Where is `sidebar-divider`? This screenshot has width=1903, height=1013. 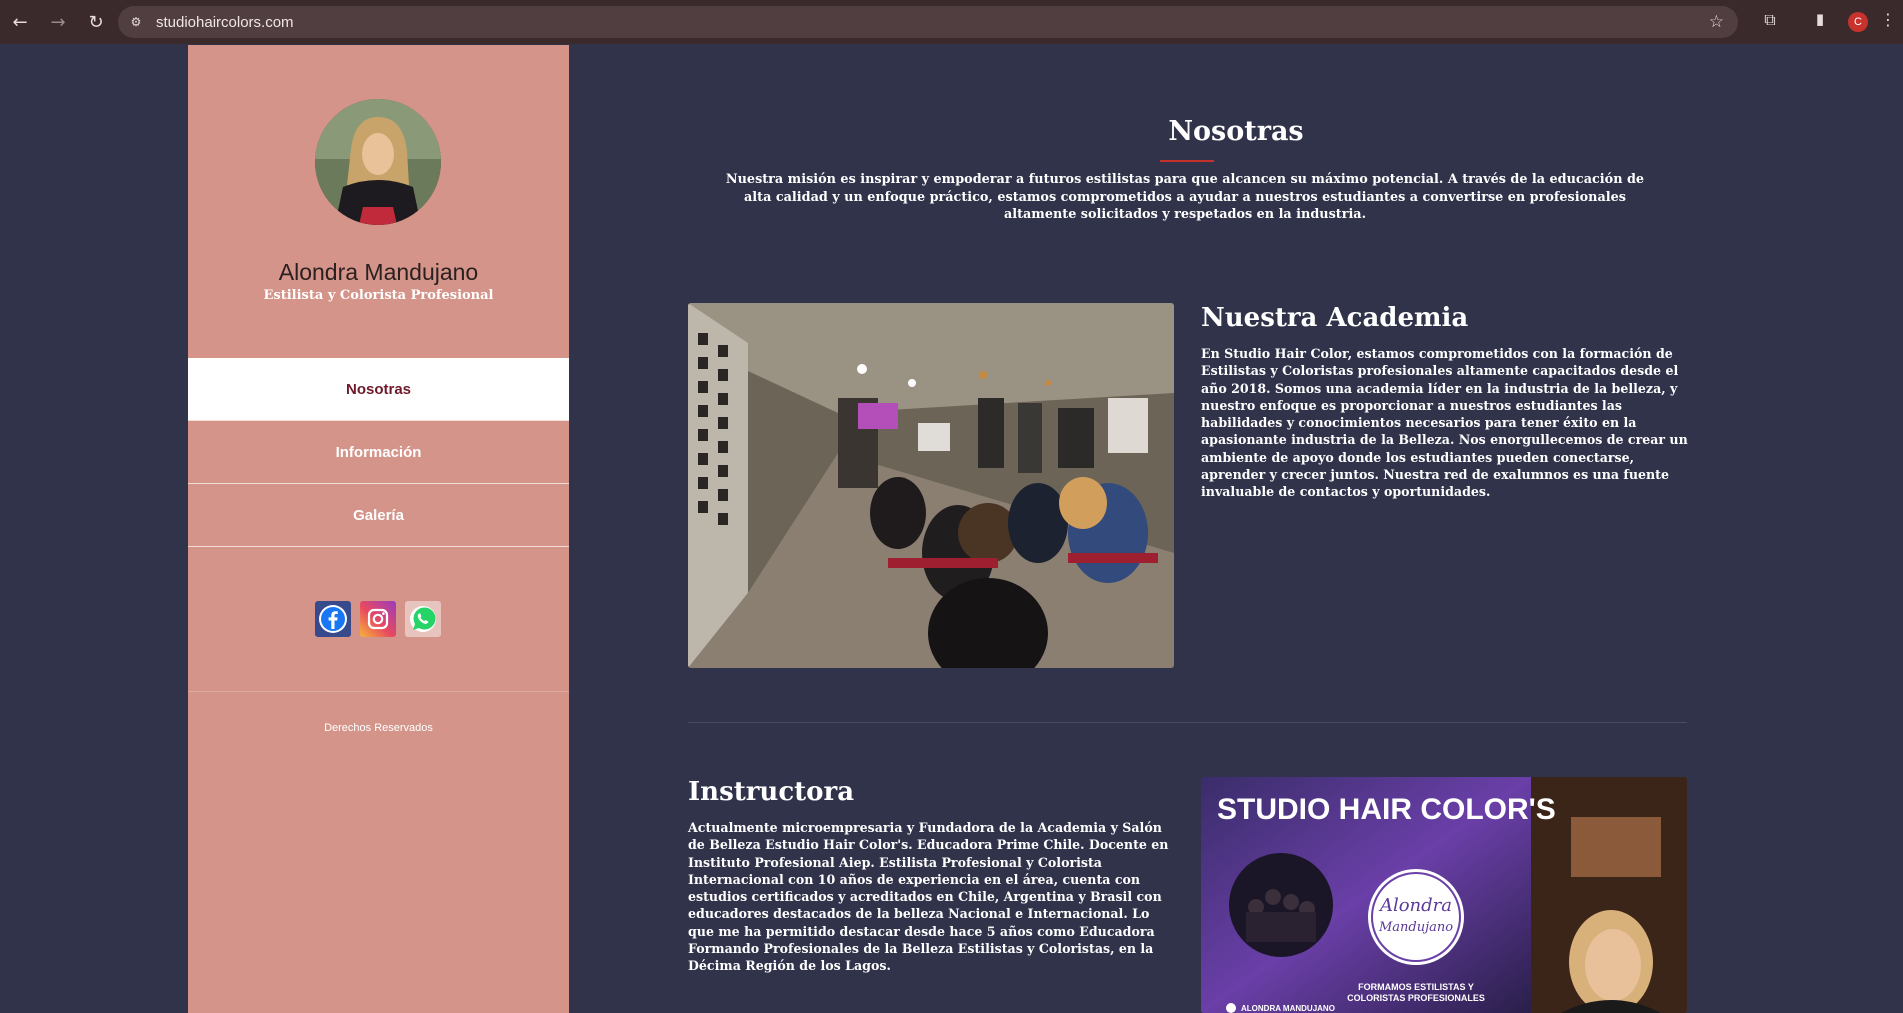 sidebar-divider is located at coordinates (378, 691).